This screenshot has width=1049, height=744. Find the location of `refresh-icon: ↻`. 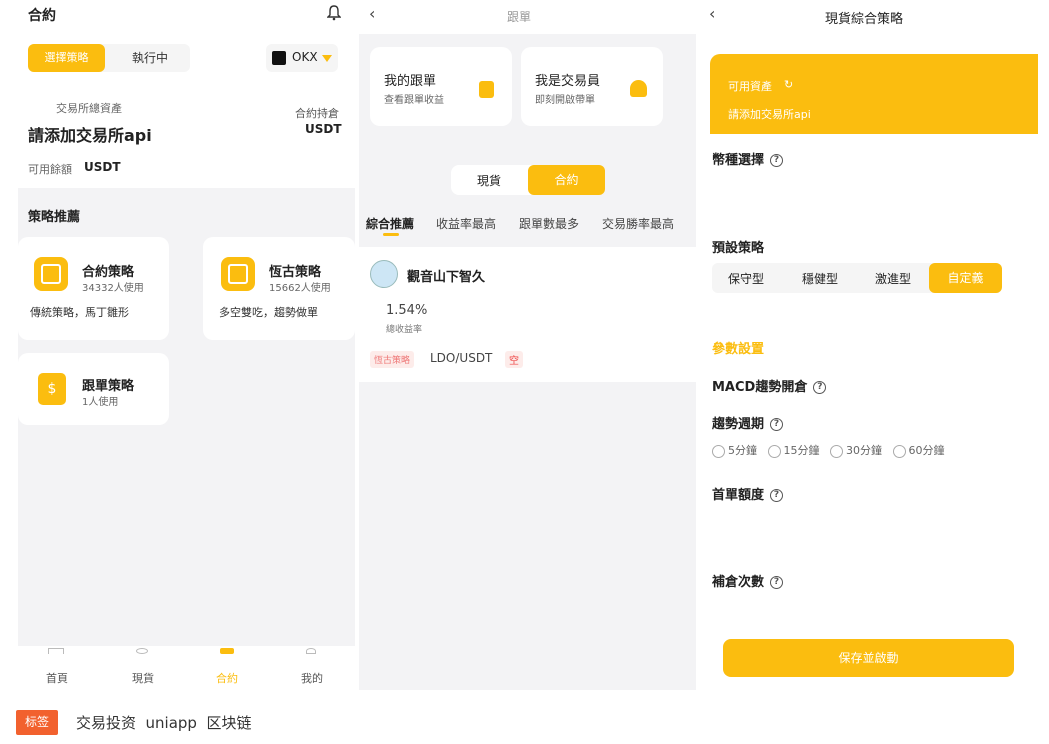

refresh-icon: ↻ is located at coordinates (788, 84).